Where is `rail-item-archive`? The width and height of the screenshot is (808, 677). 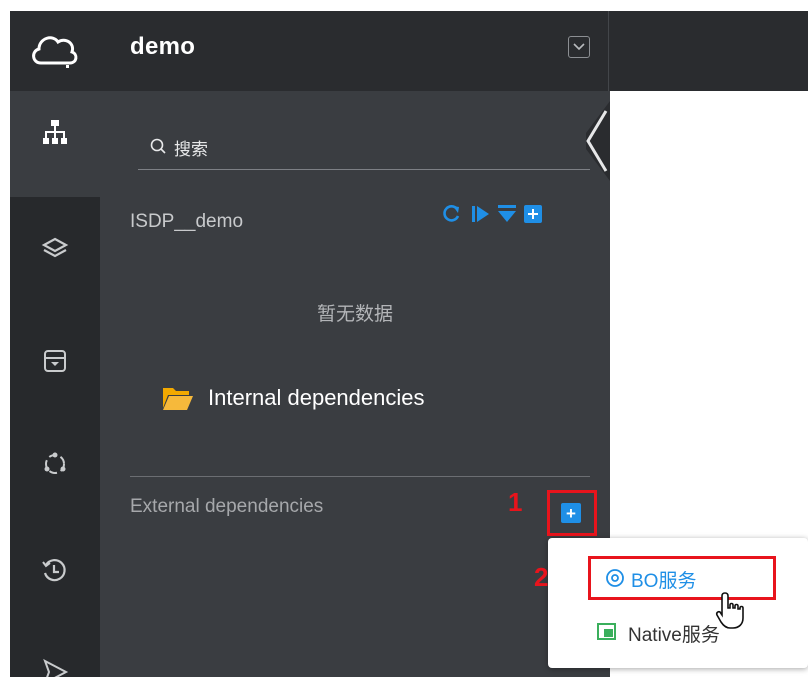 rail-item-archive is located at coordinates (55, 361).